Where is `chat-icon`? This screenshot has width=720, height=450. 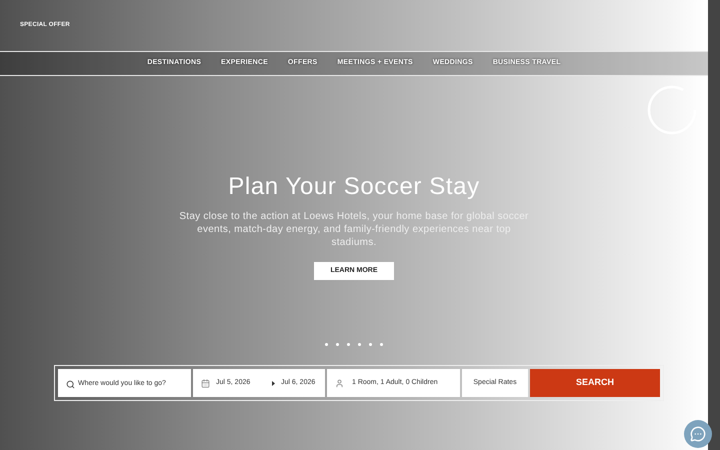 chat-icon is located at coordinates (698, 434).